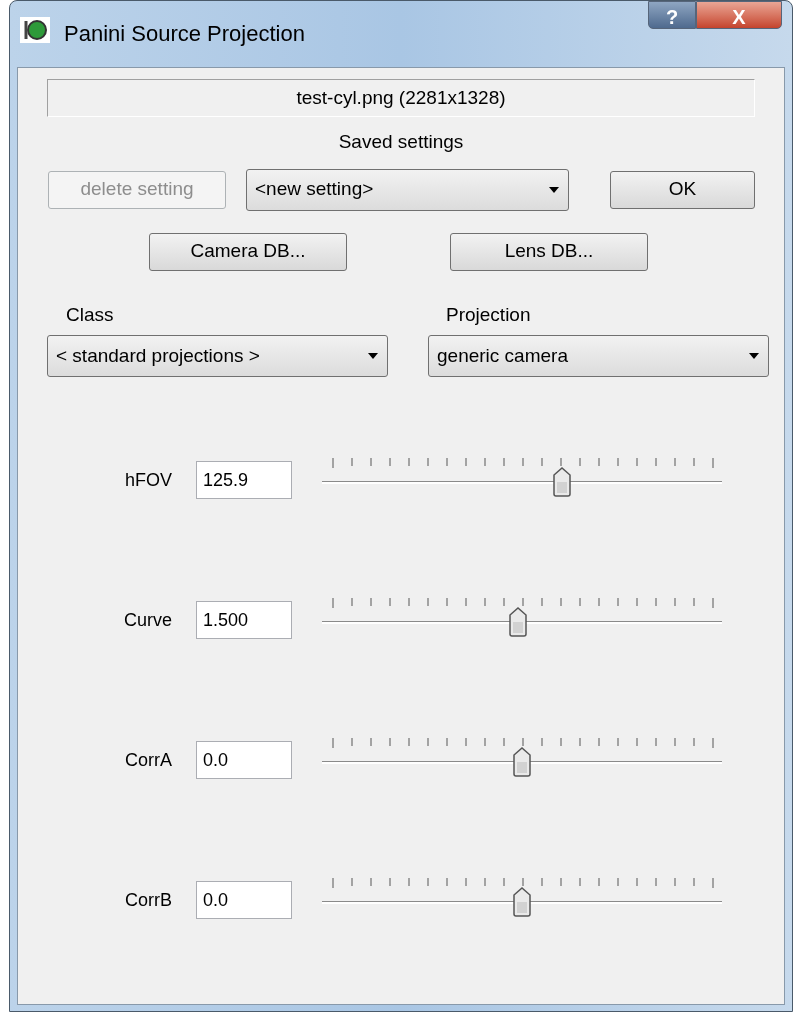  I want to click on projection-label: Projection, so click(489, 314).